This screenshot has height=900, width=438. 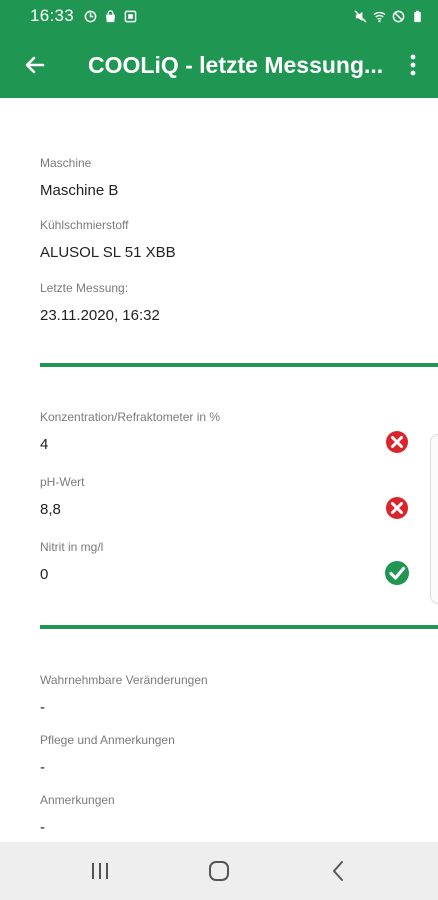 What do you see at coordinates (397, 573) in the screenshot?
I see `check-icon` at bounding box center [397, 573].